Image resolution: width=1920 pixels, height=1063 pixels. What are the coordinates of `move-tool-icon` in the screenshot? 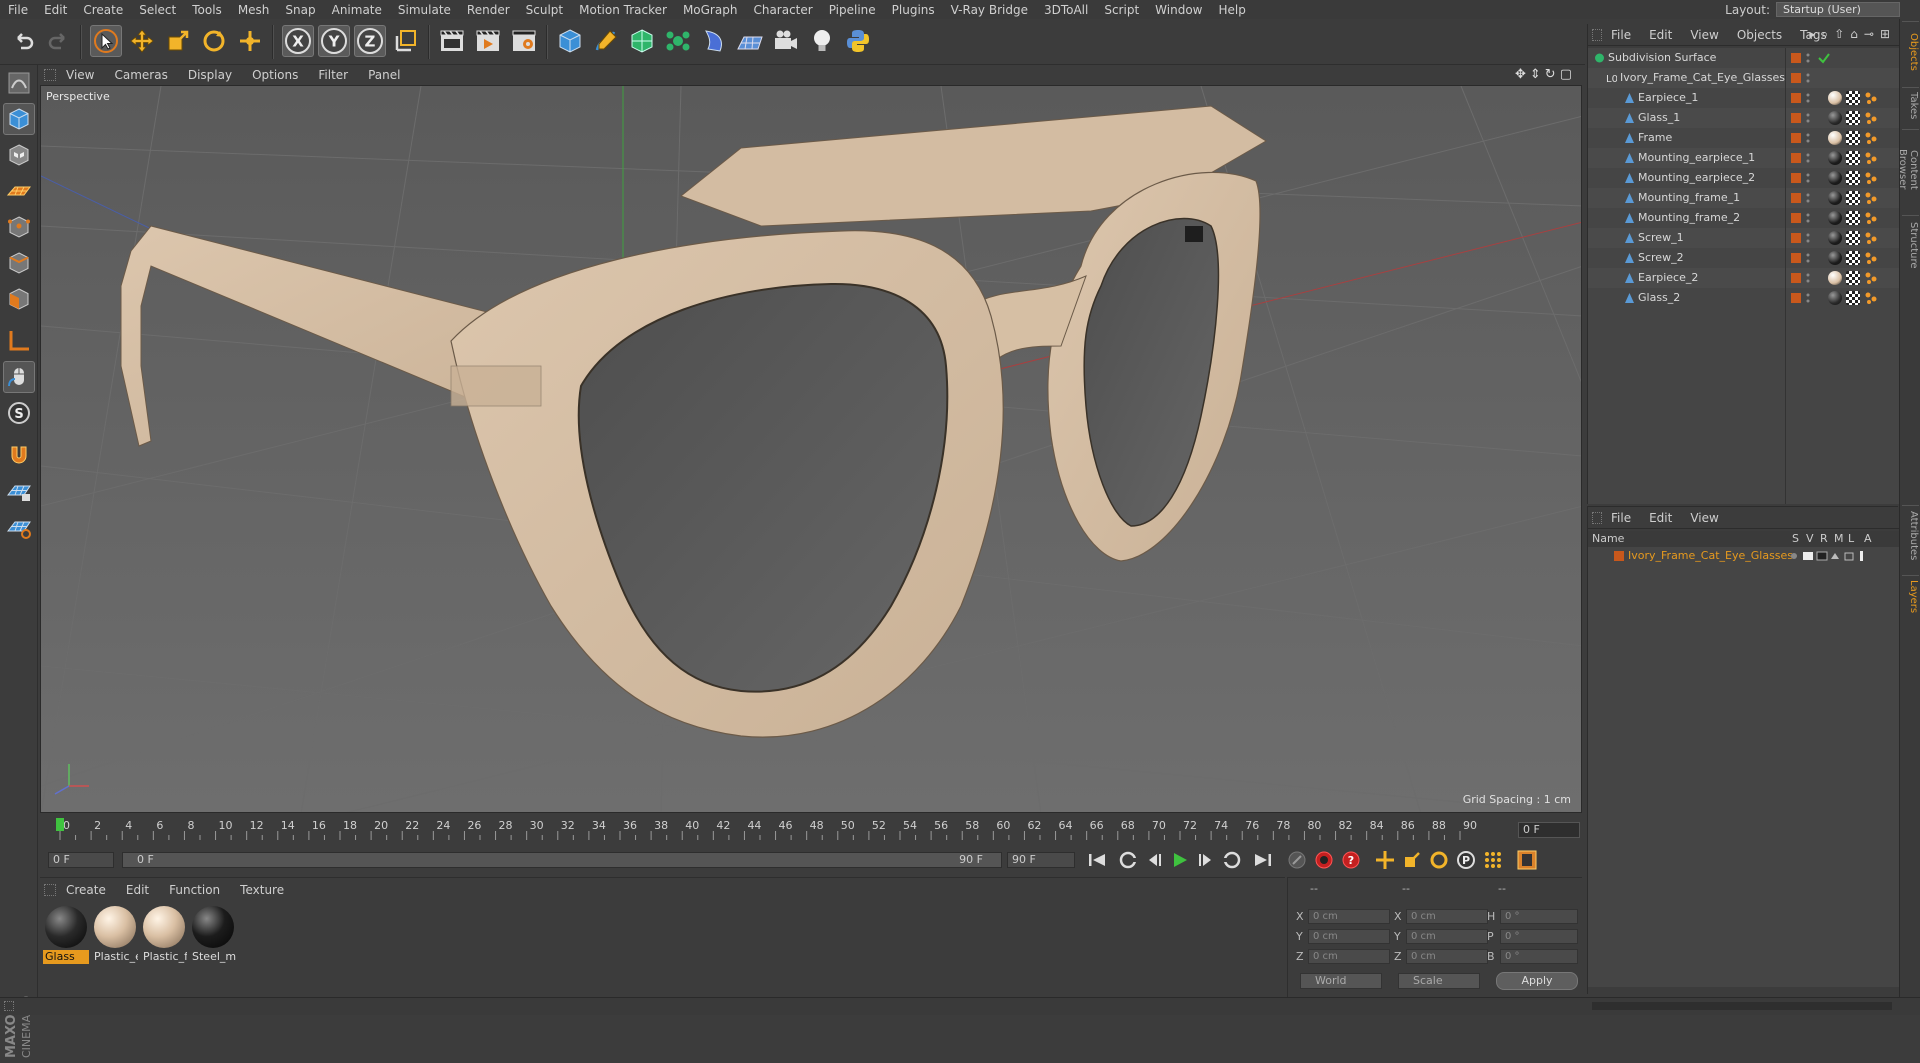 It's located at (142, 41).